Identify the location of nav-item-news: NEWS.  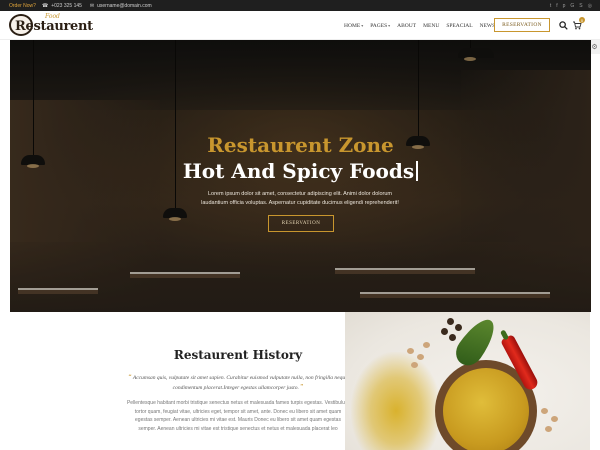
(488, 26).